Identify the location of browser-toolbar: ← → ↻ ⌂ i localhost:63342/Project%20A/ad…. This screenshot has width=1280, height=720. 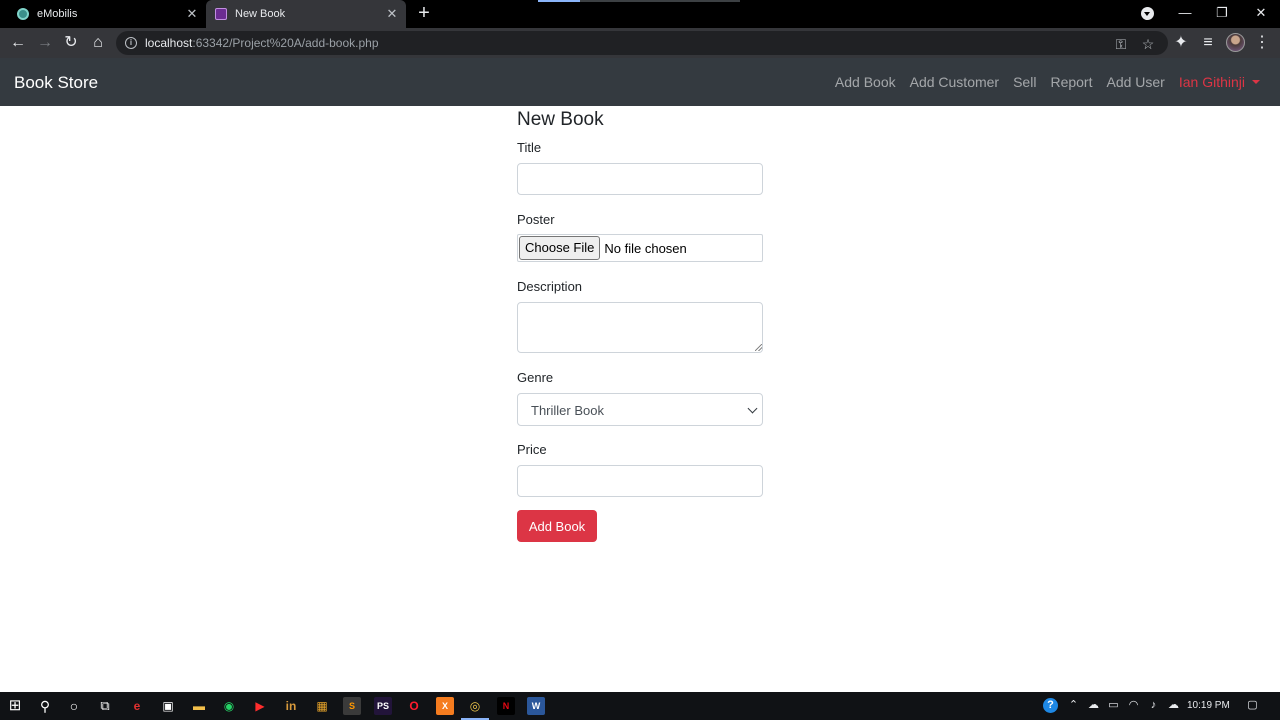
(640, 43).